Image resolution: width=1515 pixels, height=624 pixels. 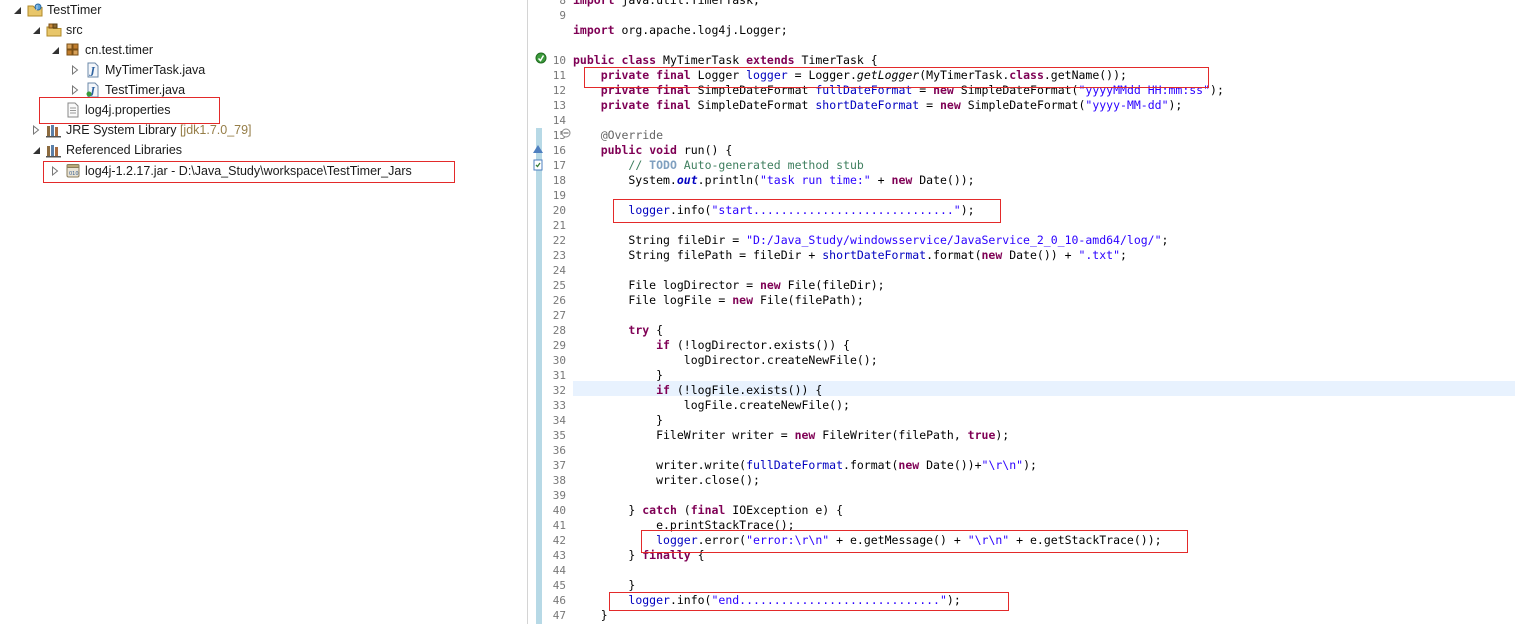 What do you see at coordinates (124, 150) in the screenshot?
I see `tree-label: Referenced Libraries` at bounding box center [124, 150].